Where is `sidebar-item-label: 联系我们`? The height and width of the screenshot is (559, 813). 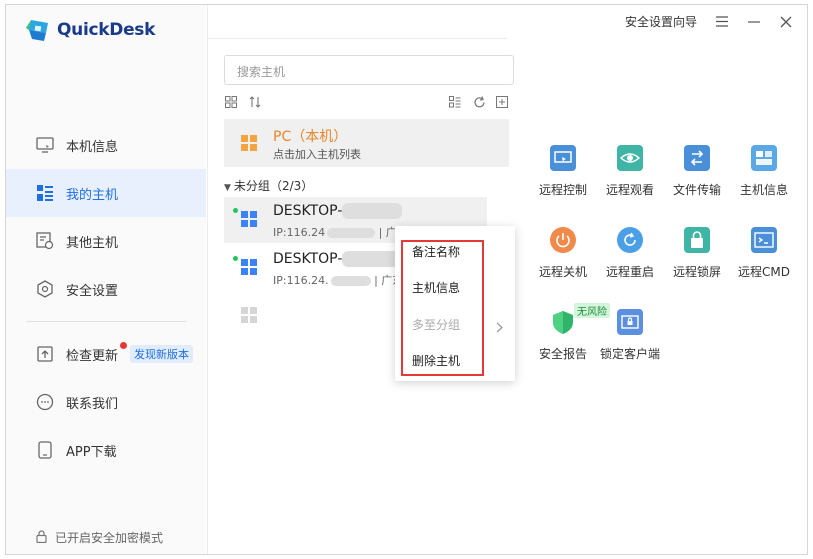 sidebar-item-label: 联系我们 is located at coordinates (92, 404).